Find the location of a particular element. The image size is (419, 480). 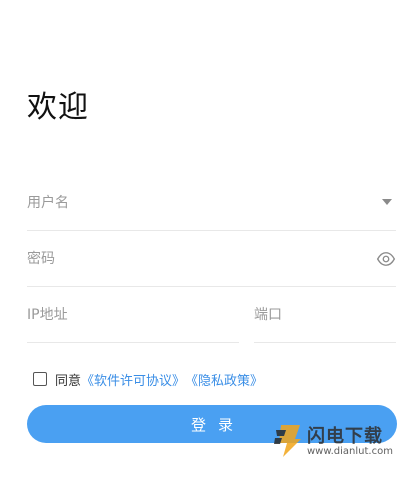

lightning-logo-icon is located at coordinates (287, 441).